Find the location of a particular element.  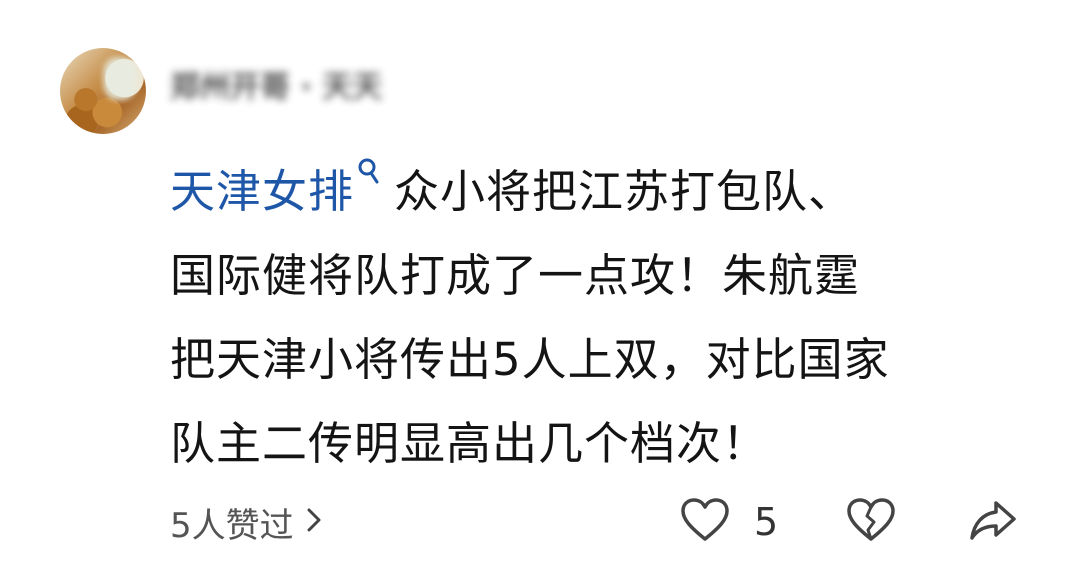

broken-heart-icon is located at coordinates (871, 522).